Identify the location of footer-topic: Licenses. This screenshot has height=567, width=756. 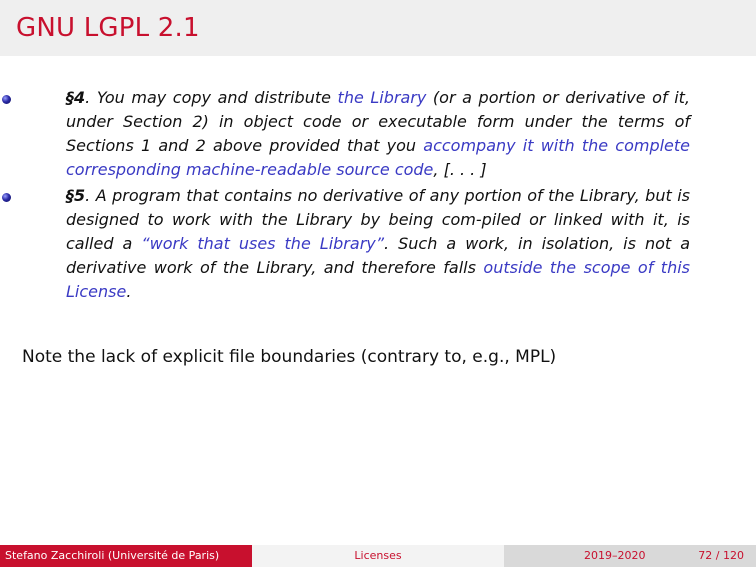
(378, 556).